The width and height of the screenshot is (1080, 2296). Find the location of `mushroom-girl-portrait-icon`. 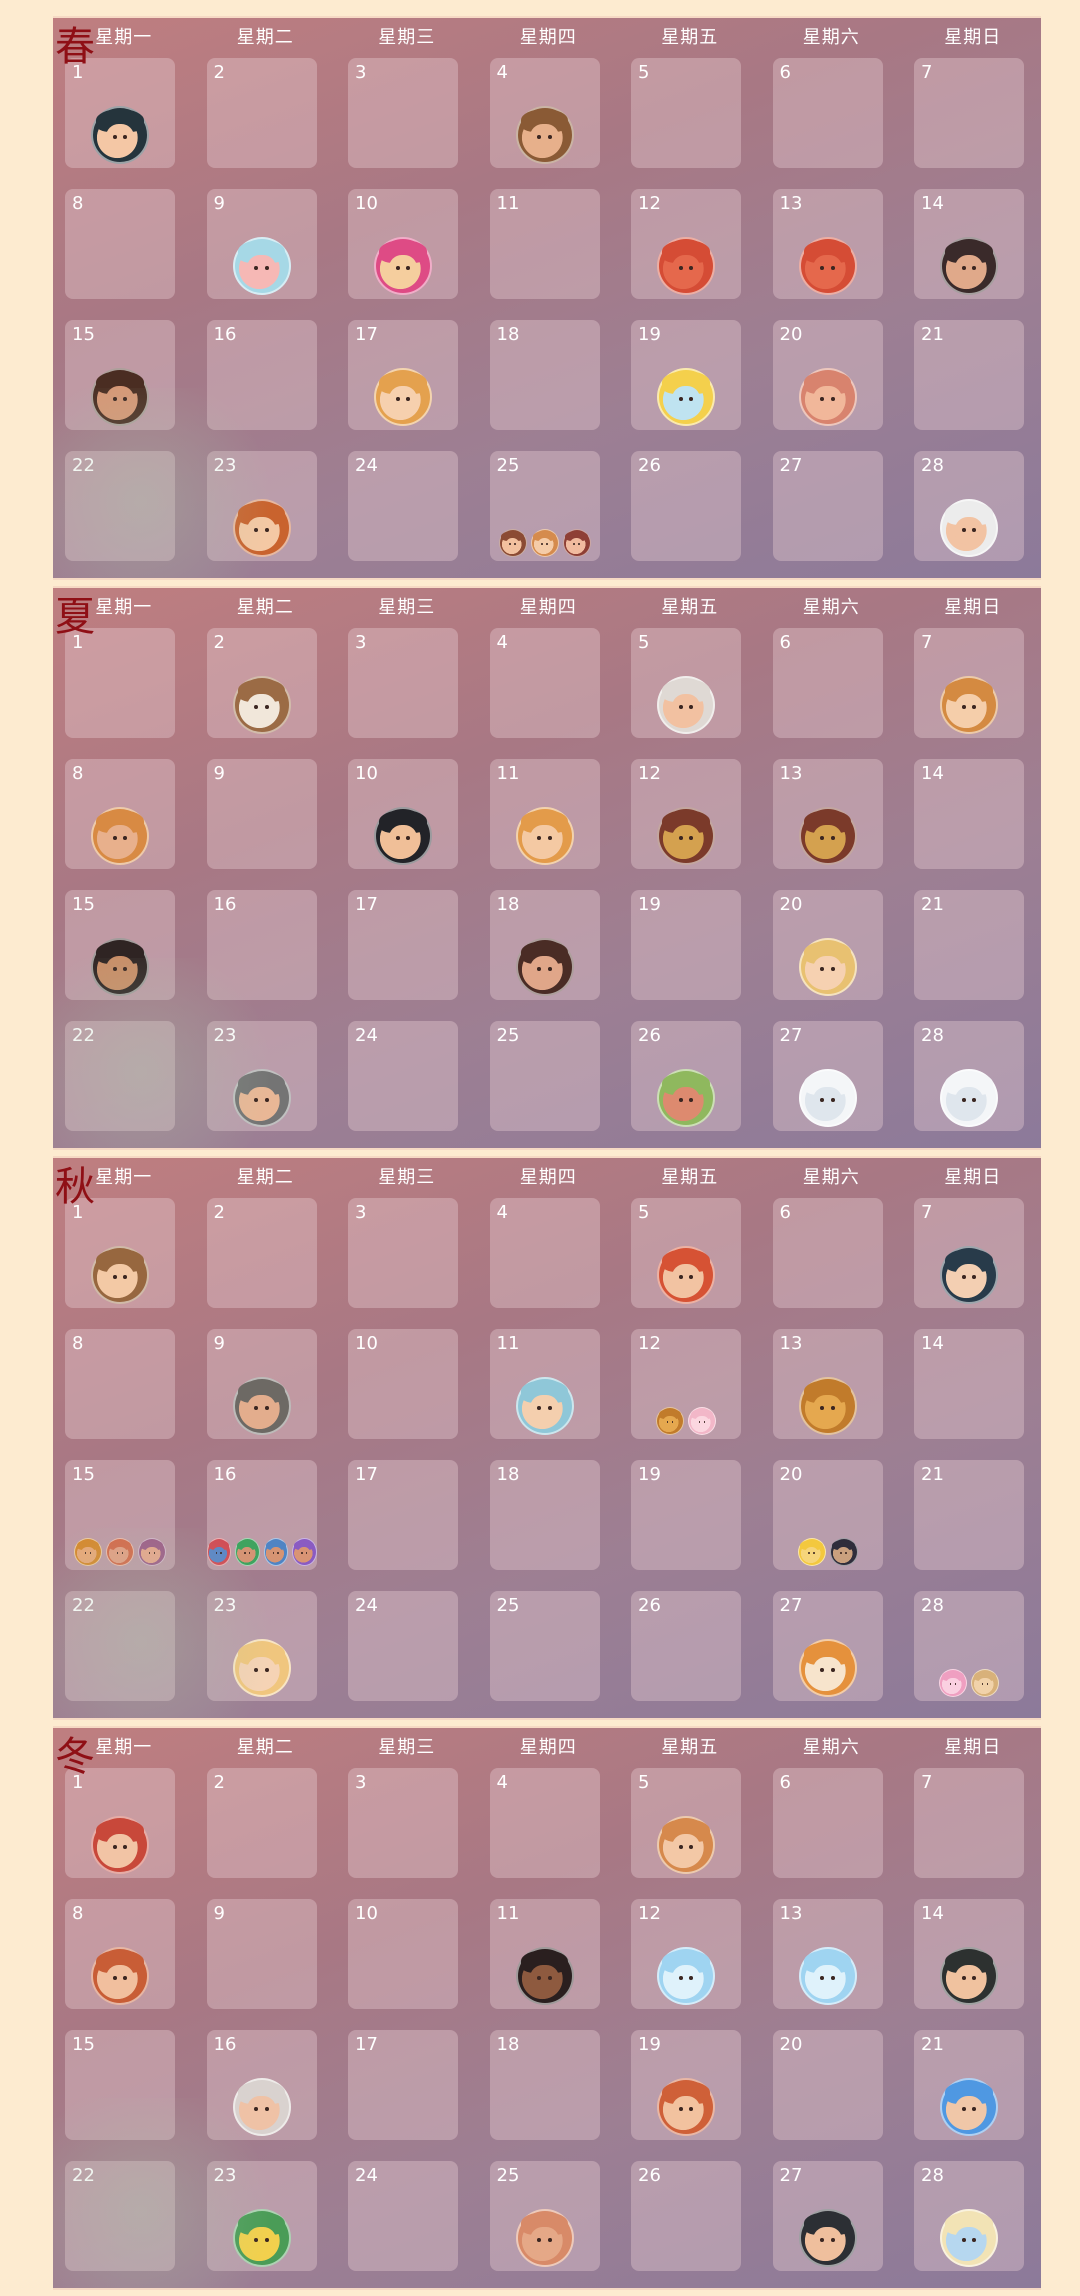

mushroom-girl-portrait-icon is located at coordinates (544, 1406).